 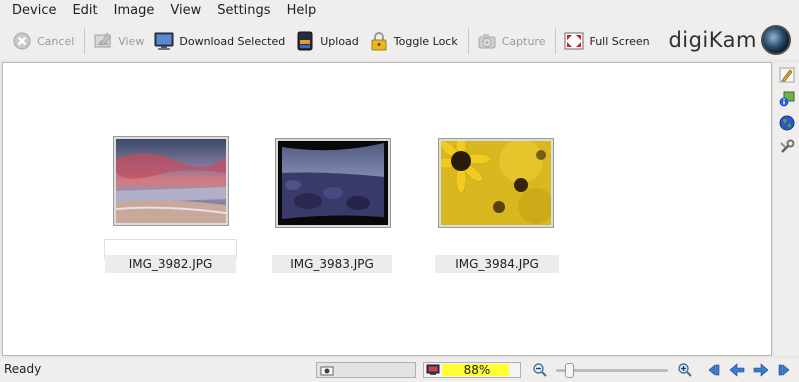 I want to click on menu-image: Image, so click(x=134, y=11).